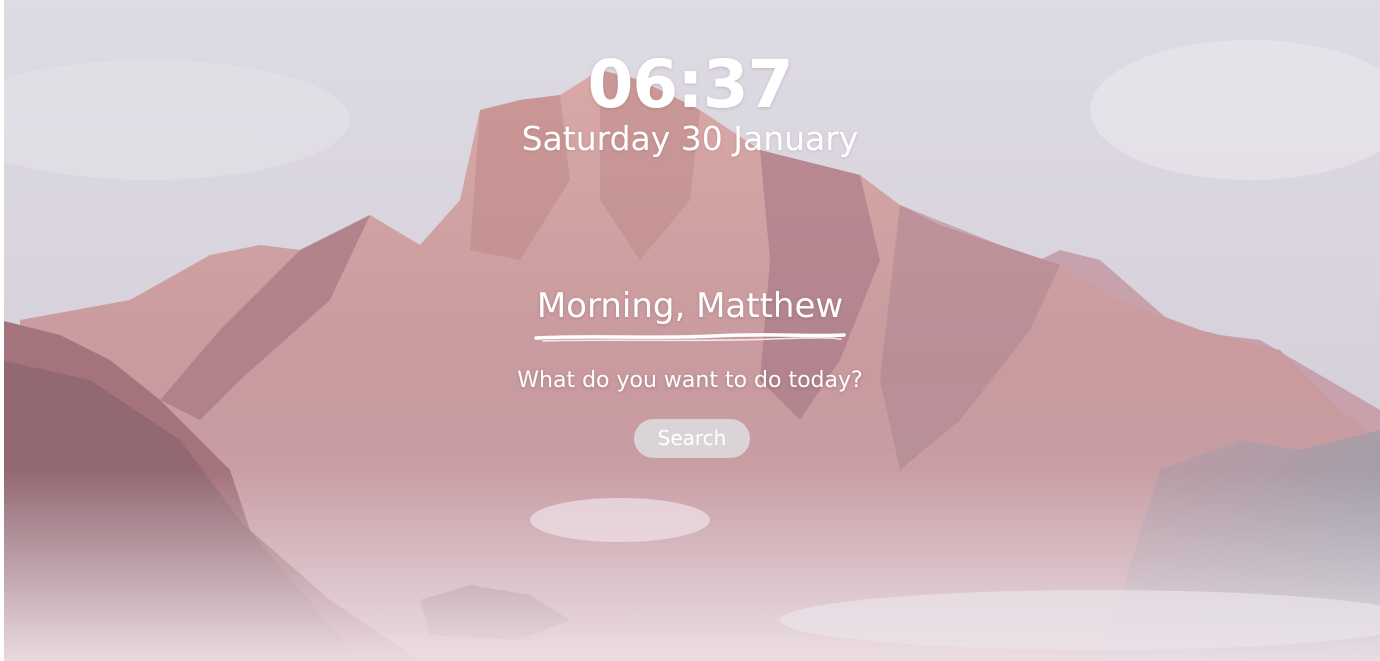 This screenshot has height=661, width=1380. Describe the element at coordinates (692, 438) in the screenshot. I see `search-button: Search` at that location.